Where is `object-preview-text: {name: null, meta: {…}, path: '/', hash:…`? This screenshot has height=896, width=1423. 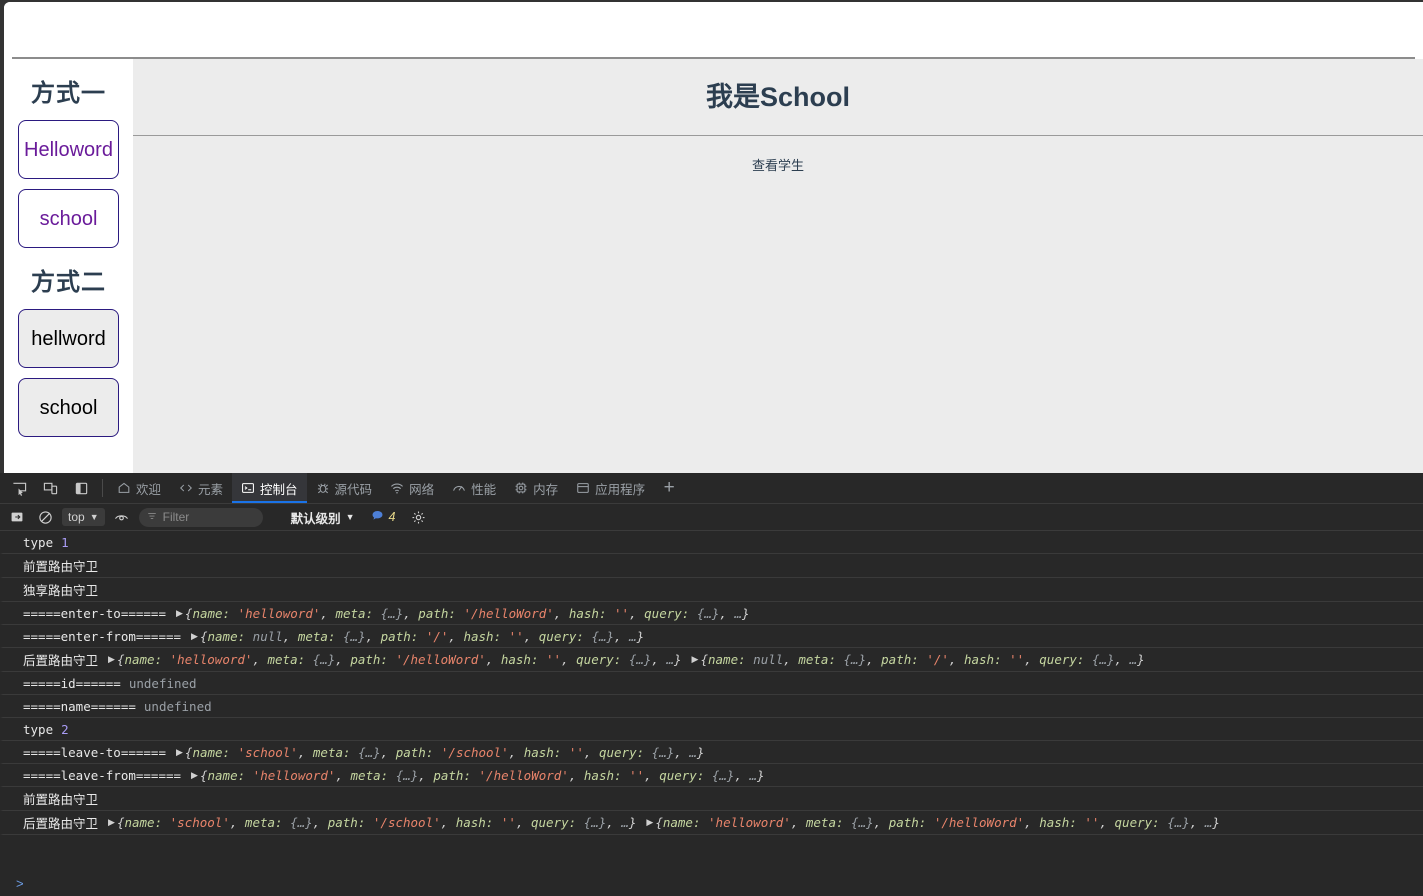
object-preview-text: {name: null, meta: {…}, path: '/', hash:… is located at coordinates (422, 636).